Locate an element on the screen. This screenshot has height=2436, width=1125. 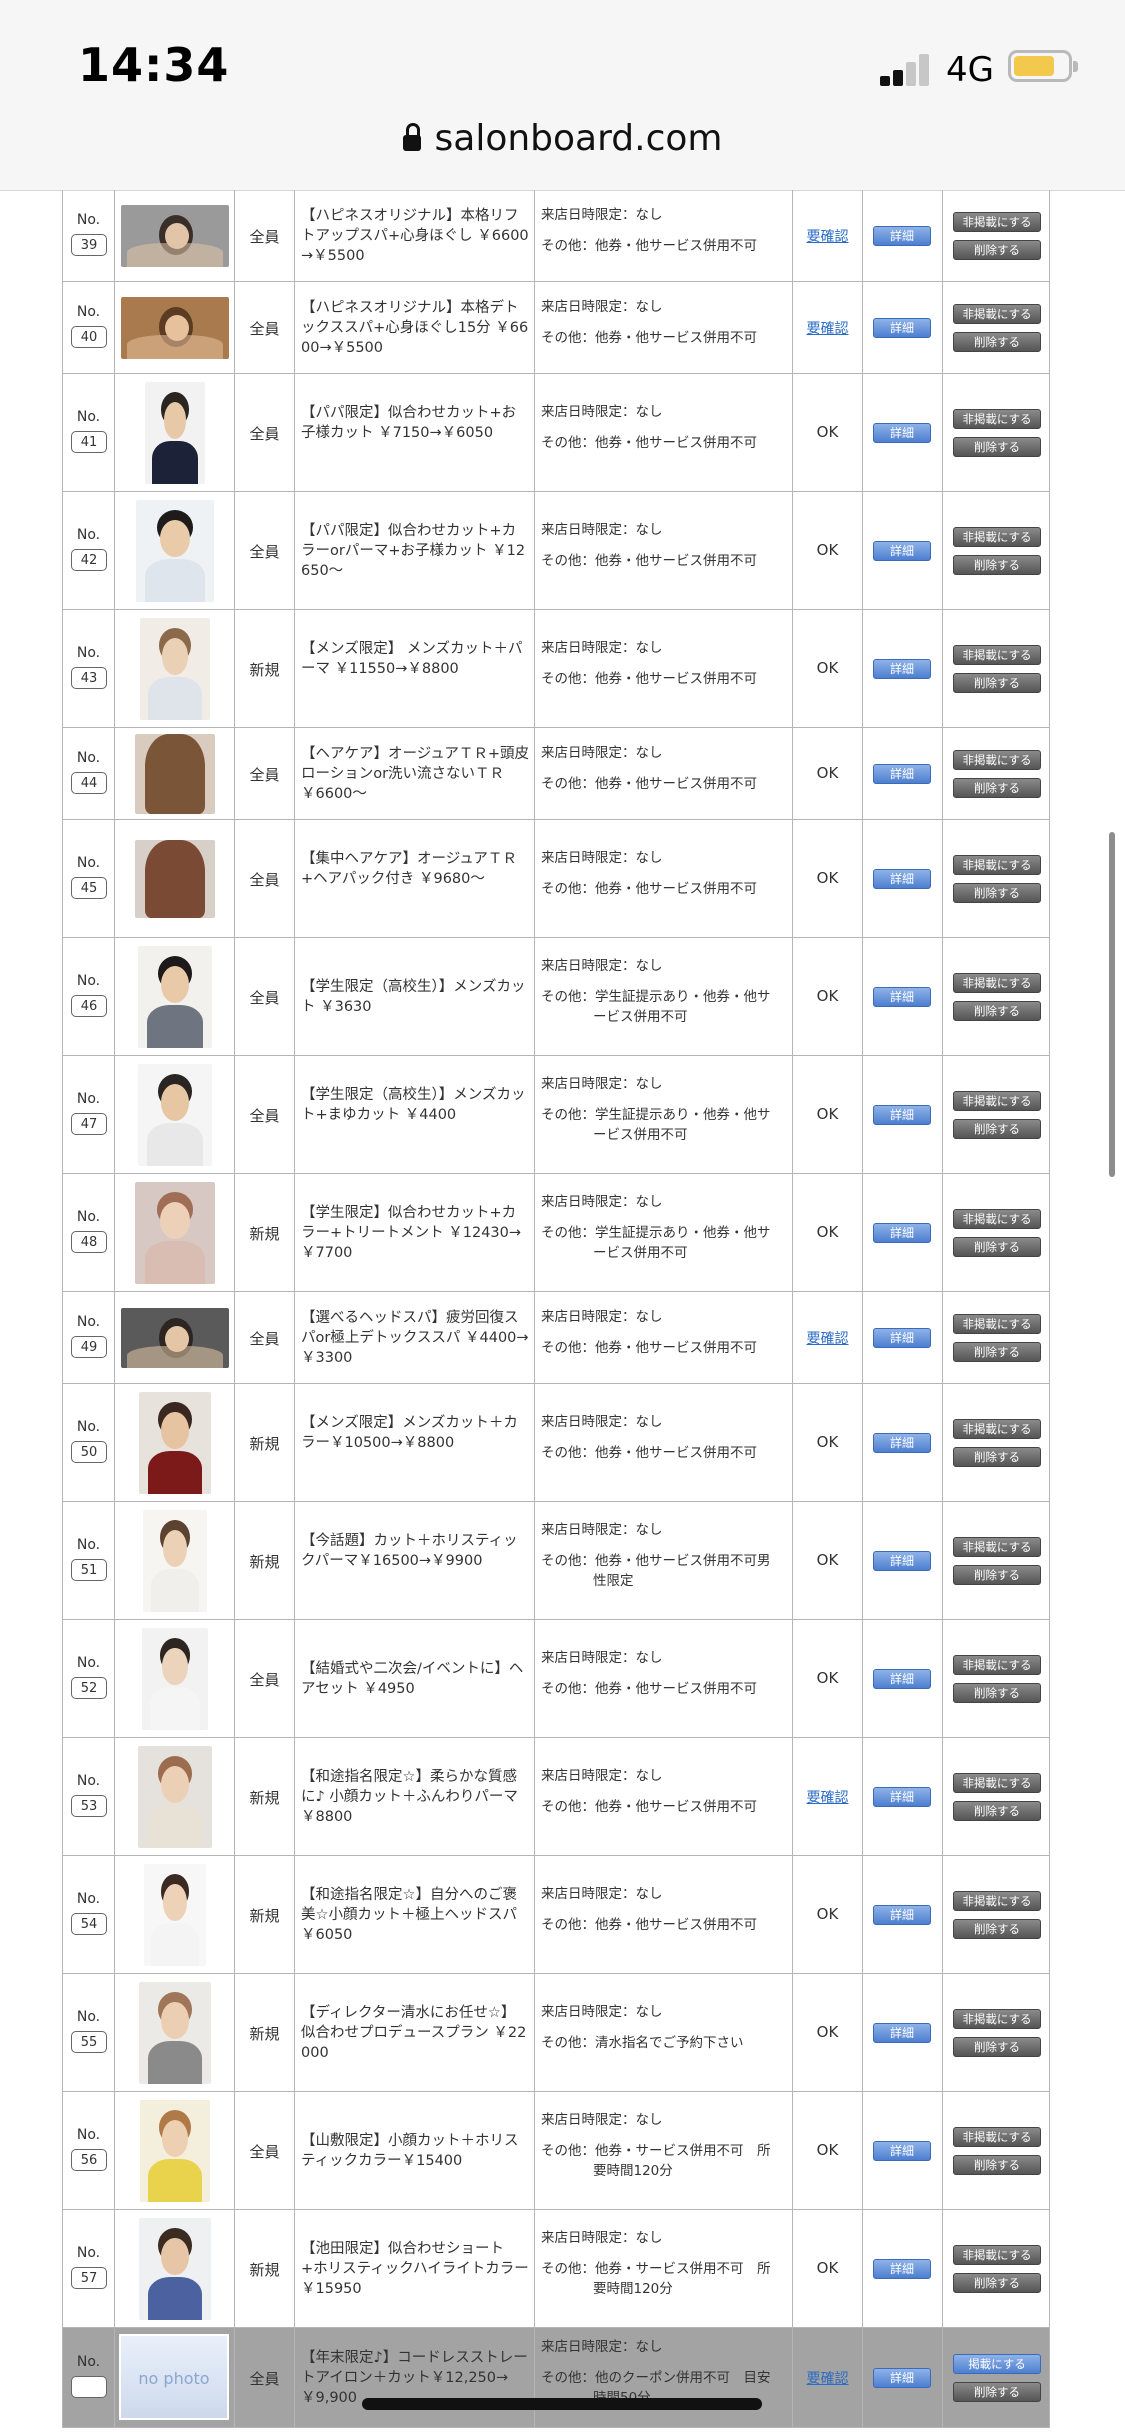
condition-other: その他：他券・他サービス併用不可 is located at coordinates (649, 561).